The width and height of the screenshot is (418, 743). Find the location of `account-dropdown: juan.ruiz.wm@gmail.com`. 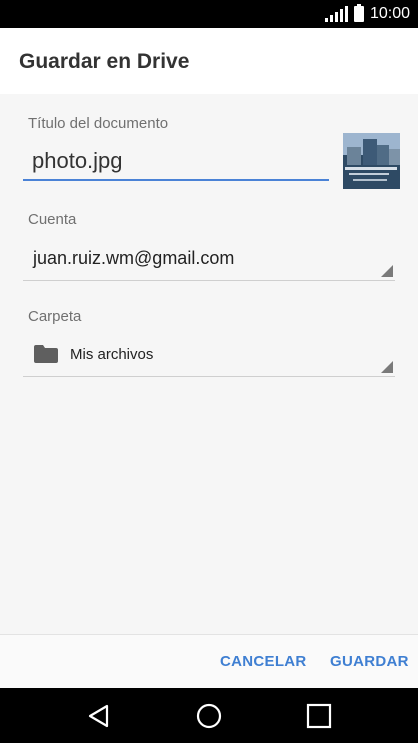

account-dropdown: juan.ruiz.wm@gmail.com is located at coordinates (209, 258).